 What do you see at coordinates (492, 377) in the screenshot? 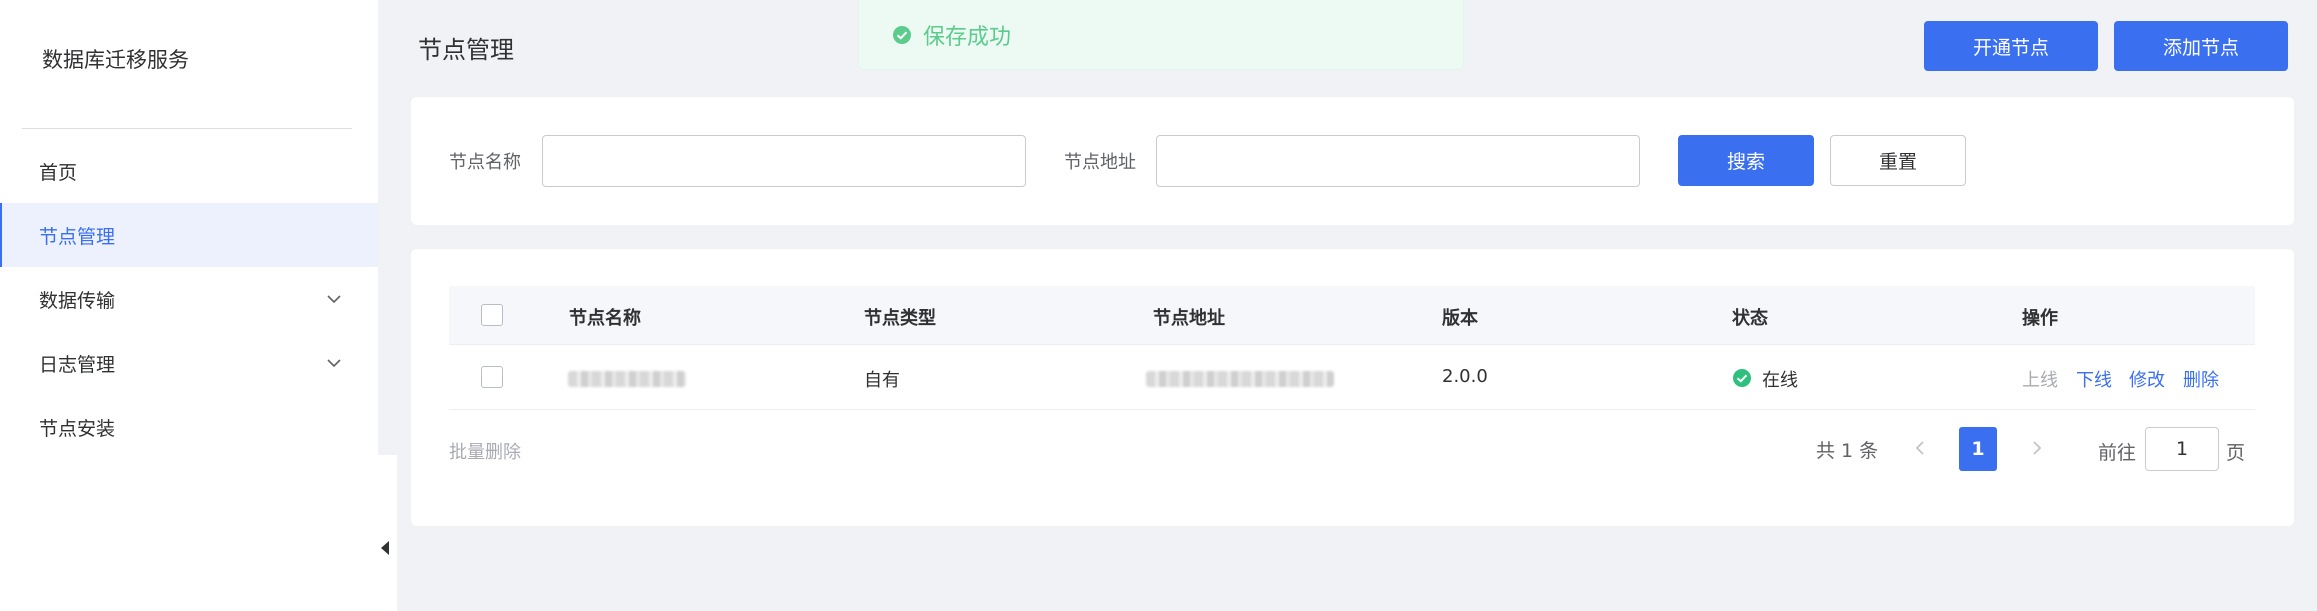
I see `row-checkbox` at bounding box center [492, 377].